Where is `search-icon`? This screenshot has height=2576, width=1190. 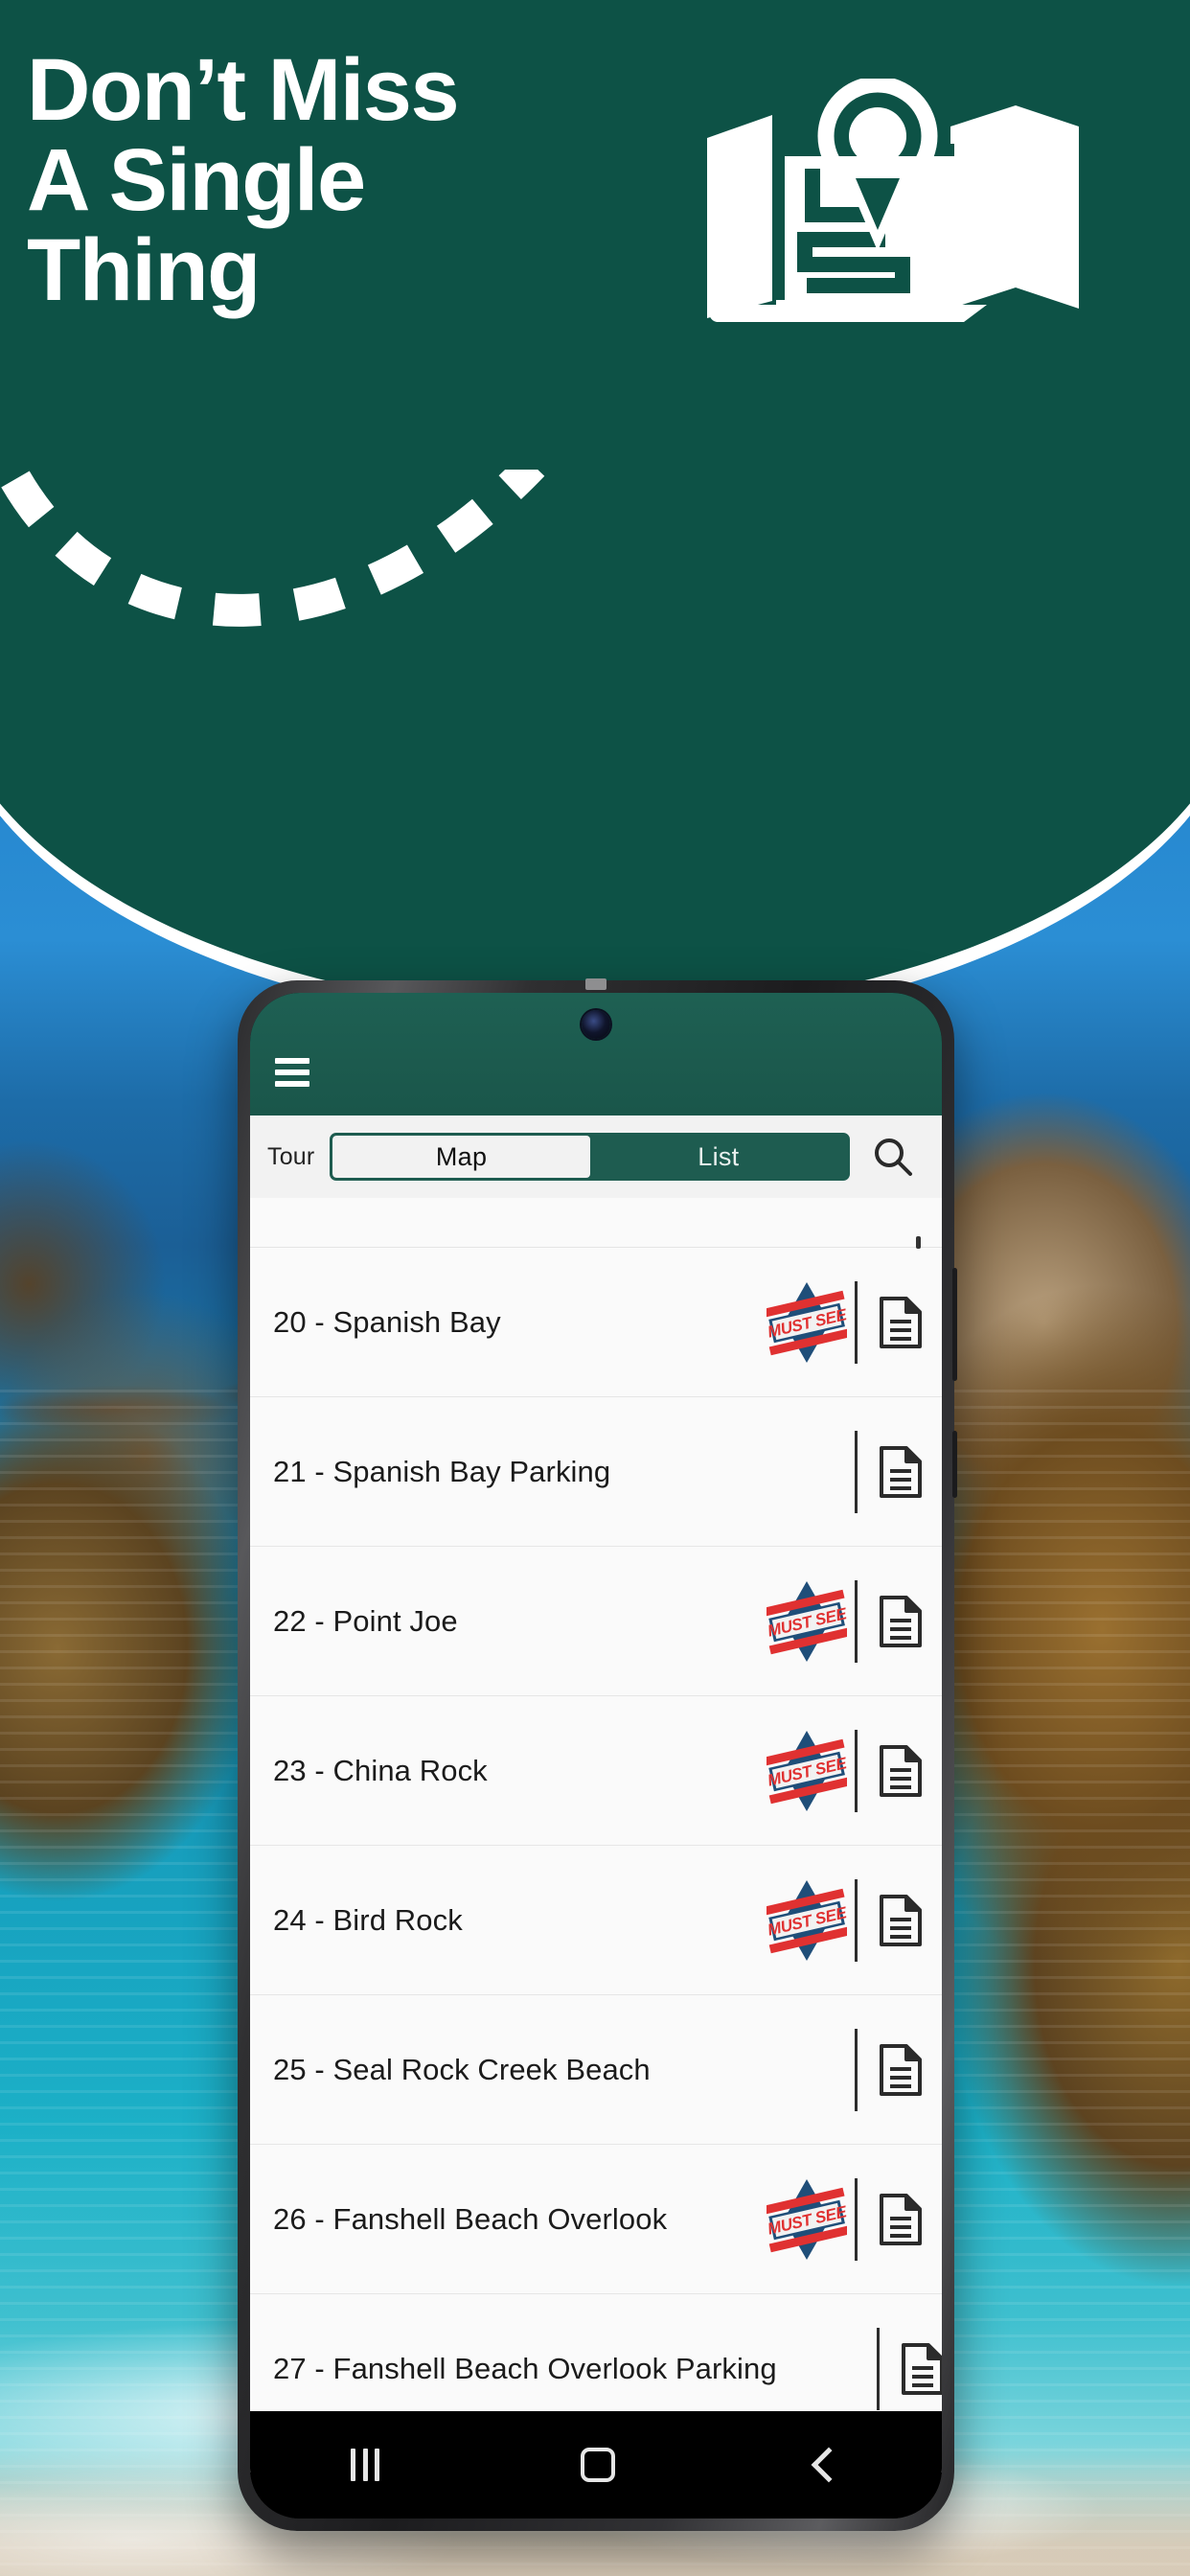
search-icon is located at coordinates (893, 1156).